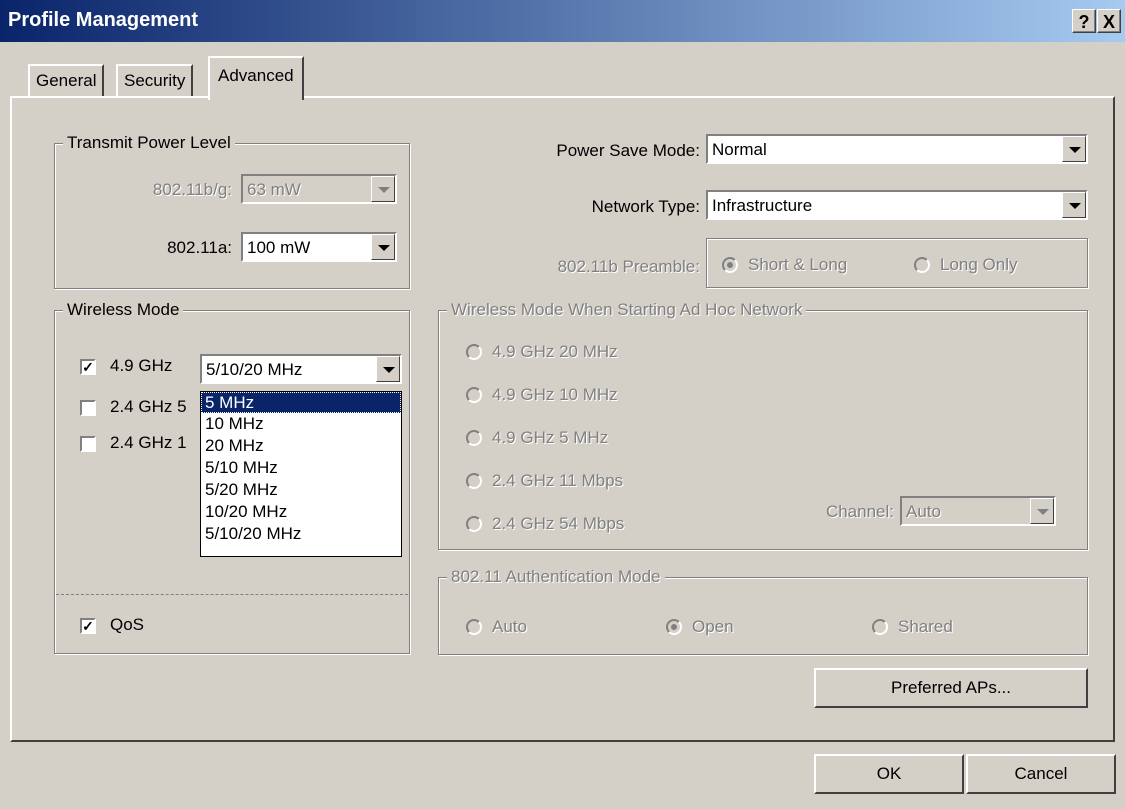  I want to click on preamble-short-long-radio, so click(730, 265).